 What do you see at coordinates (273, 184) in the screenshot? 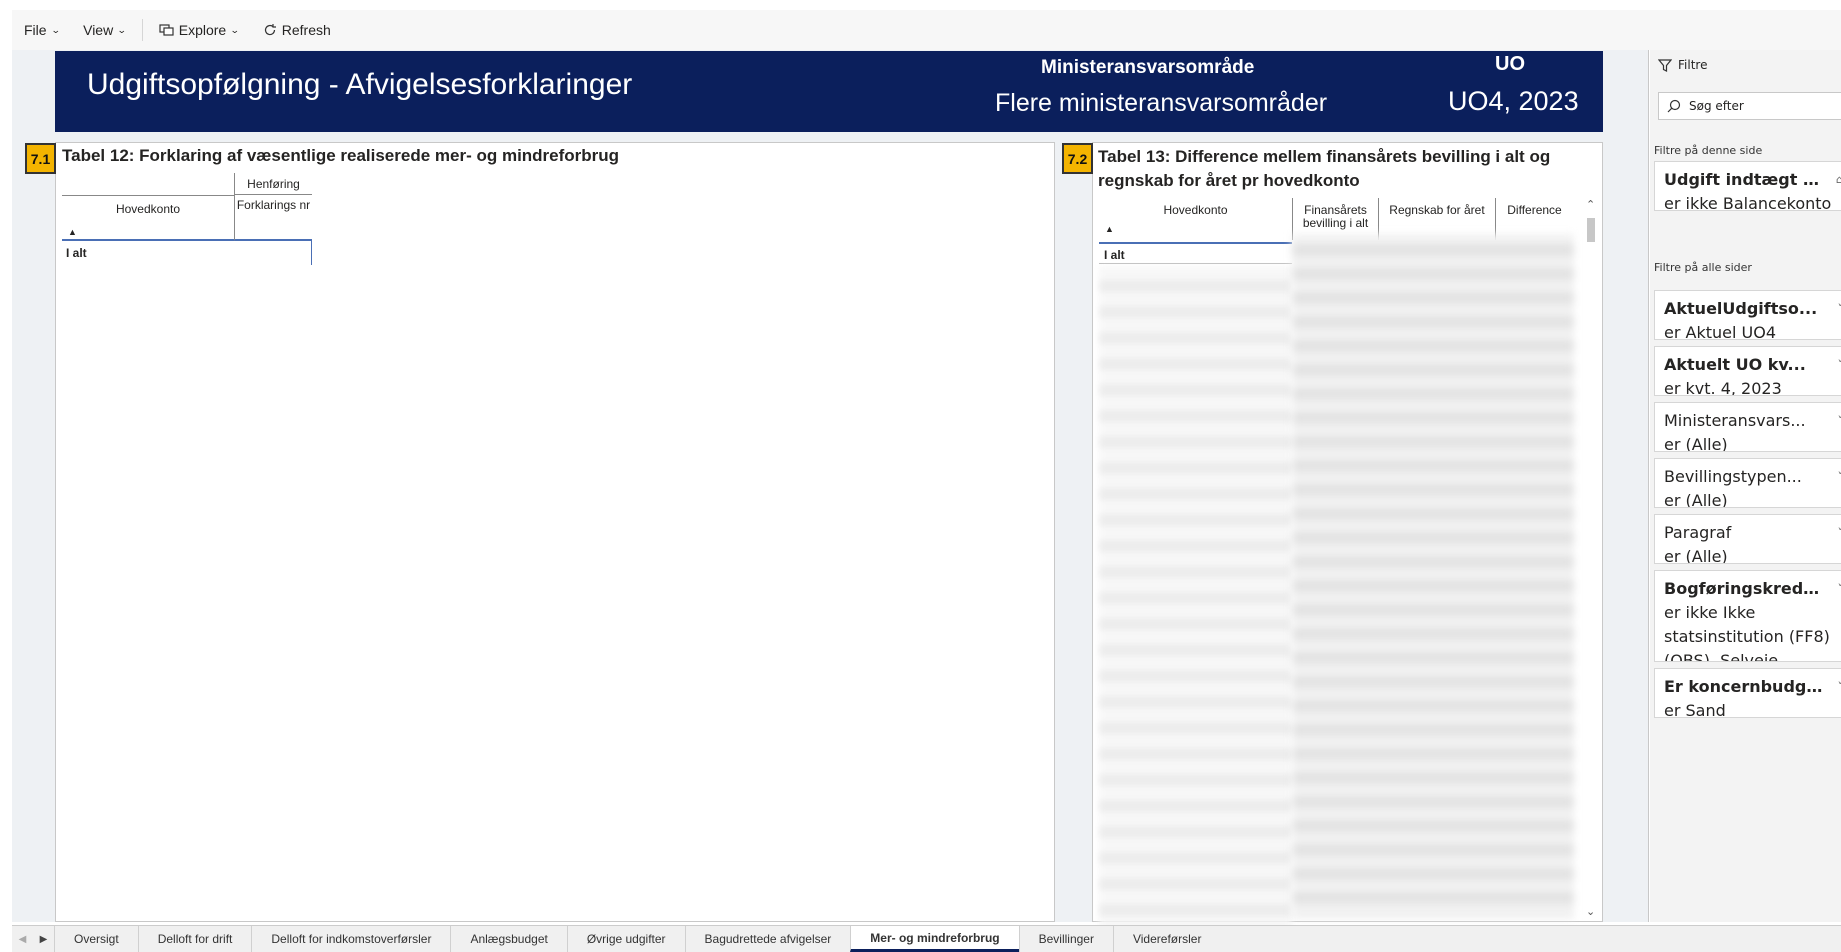
I see `column-group-header: Henføring` at bounding box center [273, 184].